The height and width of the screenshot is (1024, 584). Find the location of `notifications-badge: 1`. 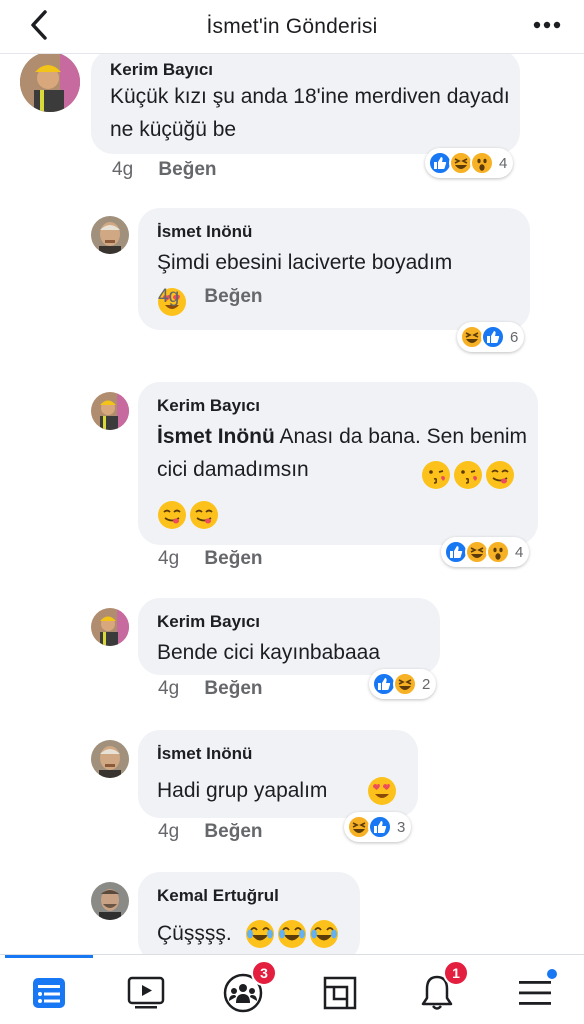

notifications-badge: 1 is located at coordinates (456, 973).